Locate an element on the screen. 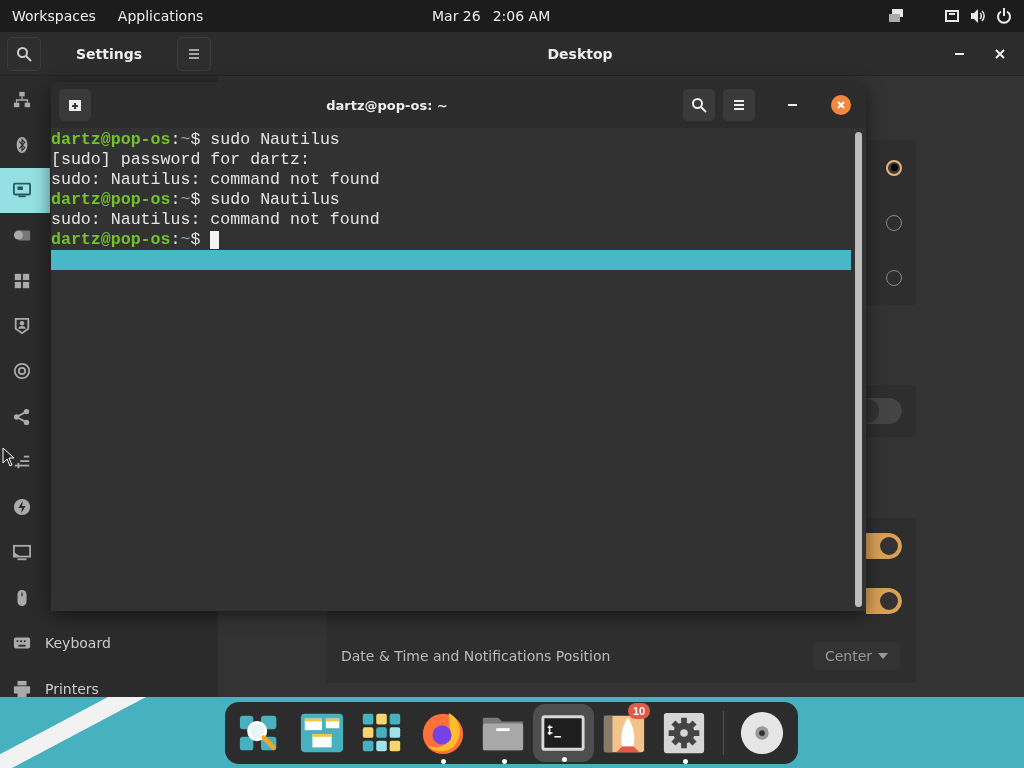  app-grid-icon is located at coordinates (22, 280).